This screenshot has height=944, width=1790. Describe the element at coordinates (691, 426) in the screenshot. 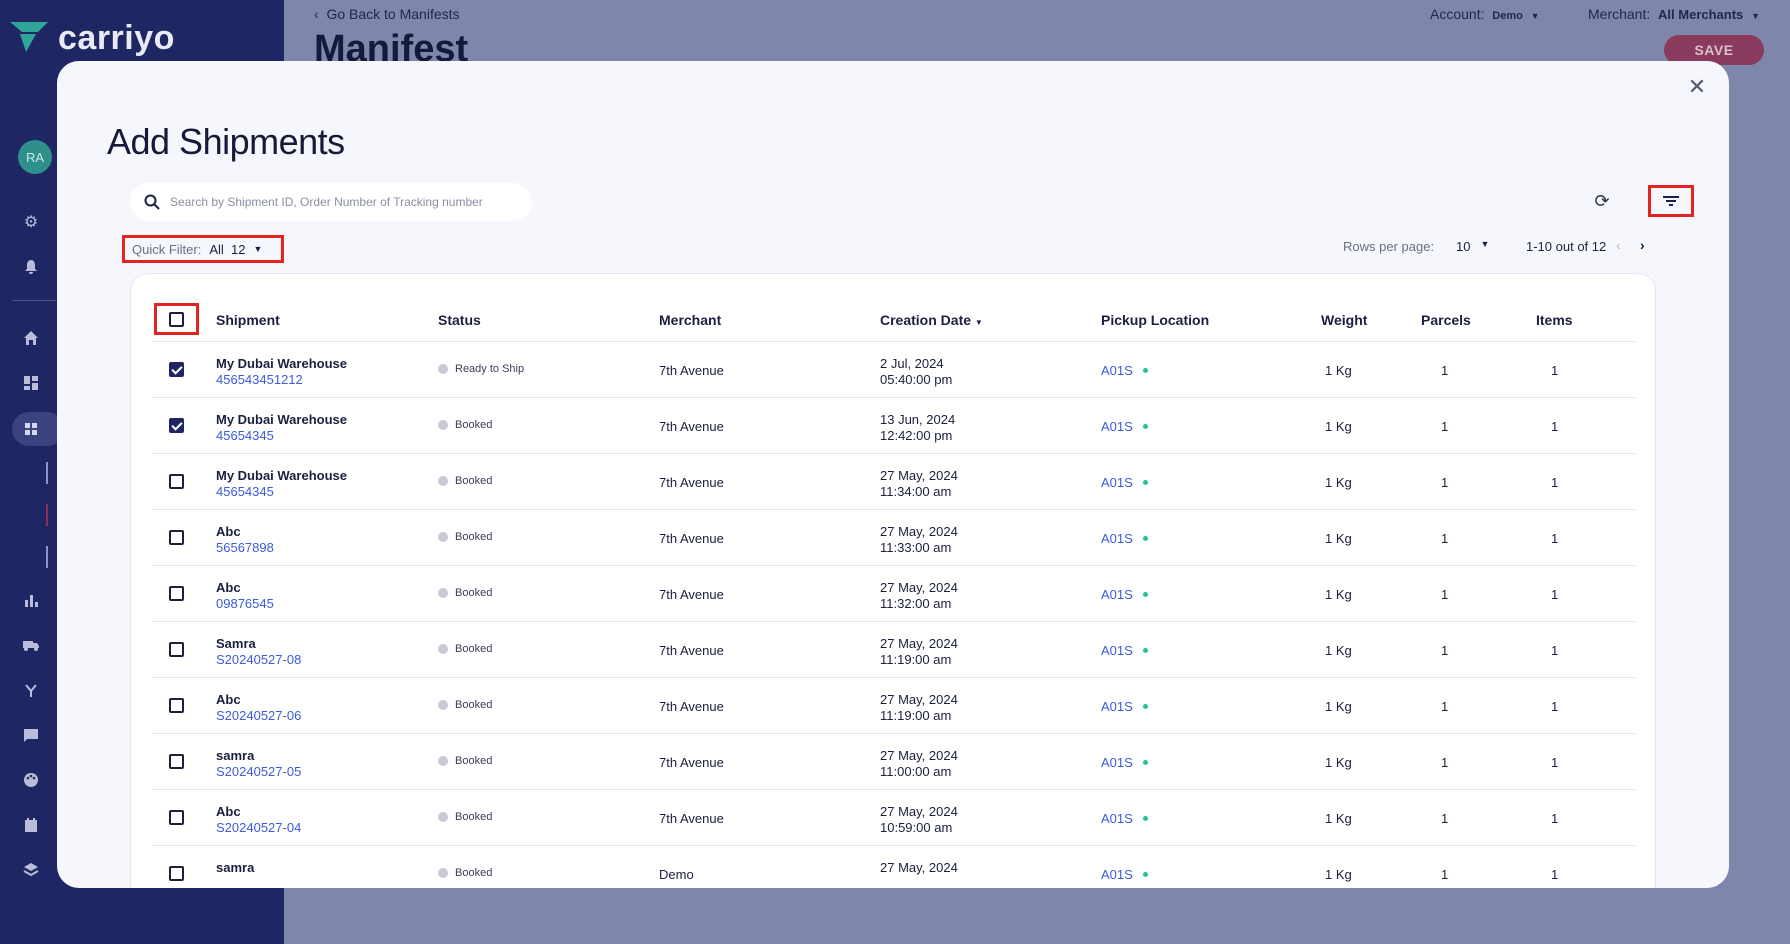

I see `merchant-cell: 7th Avenue` at that location.